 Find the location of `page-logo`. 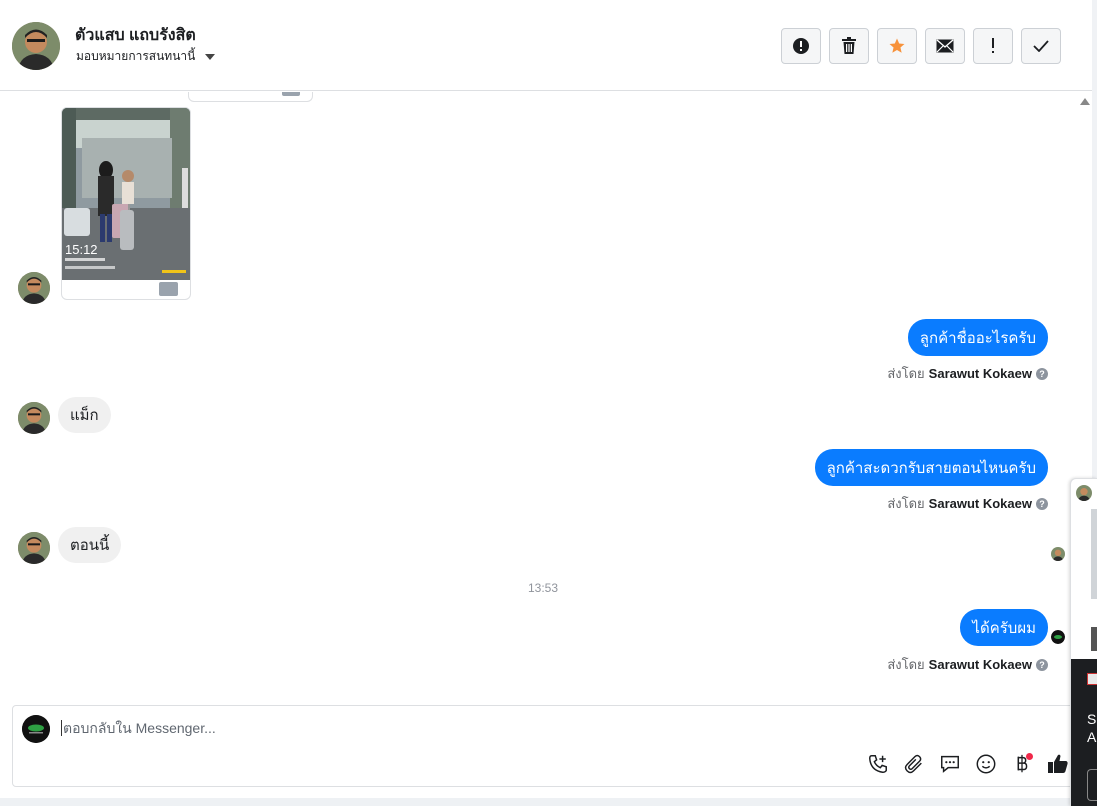

page-logo is located at coordinates (36, 729).